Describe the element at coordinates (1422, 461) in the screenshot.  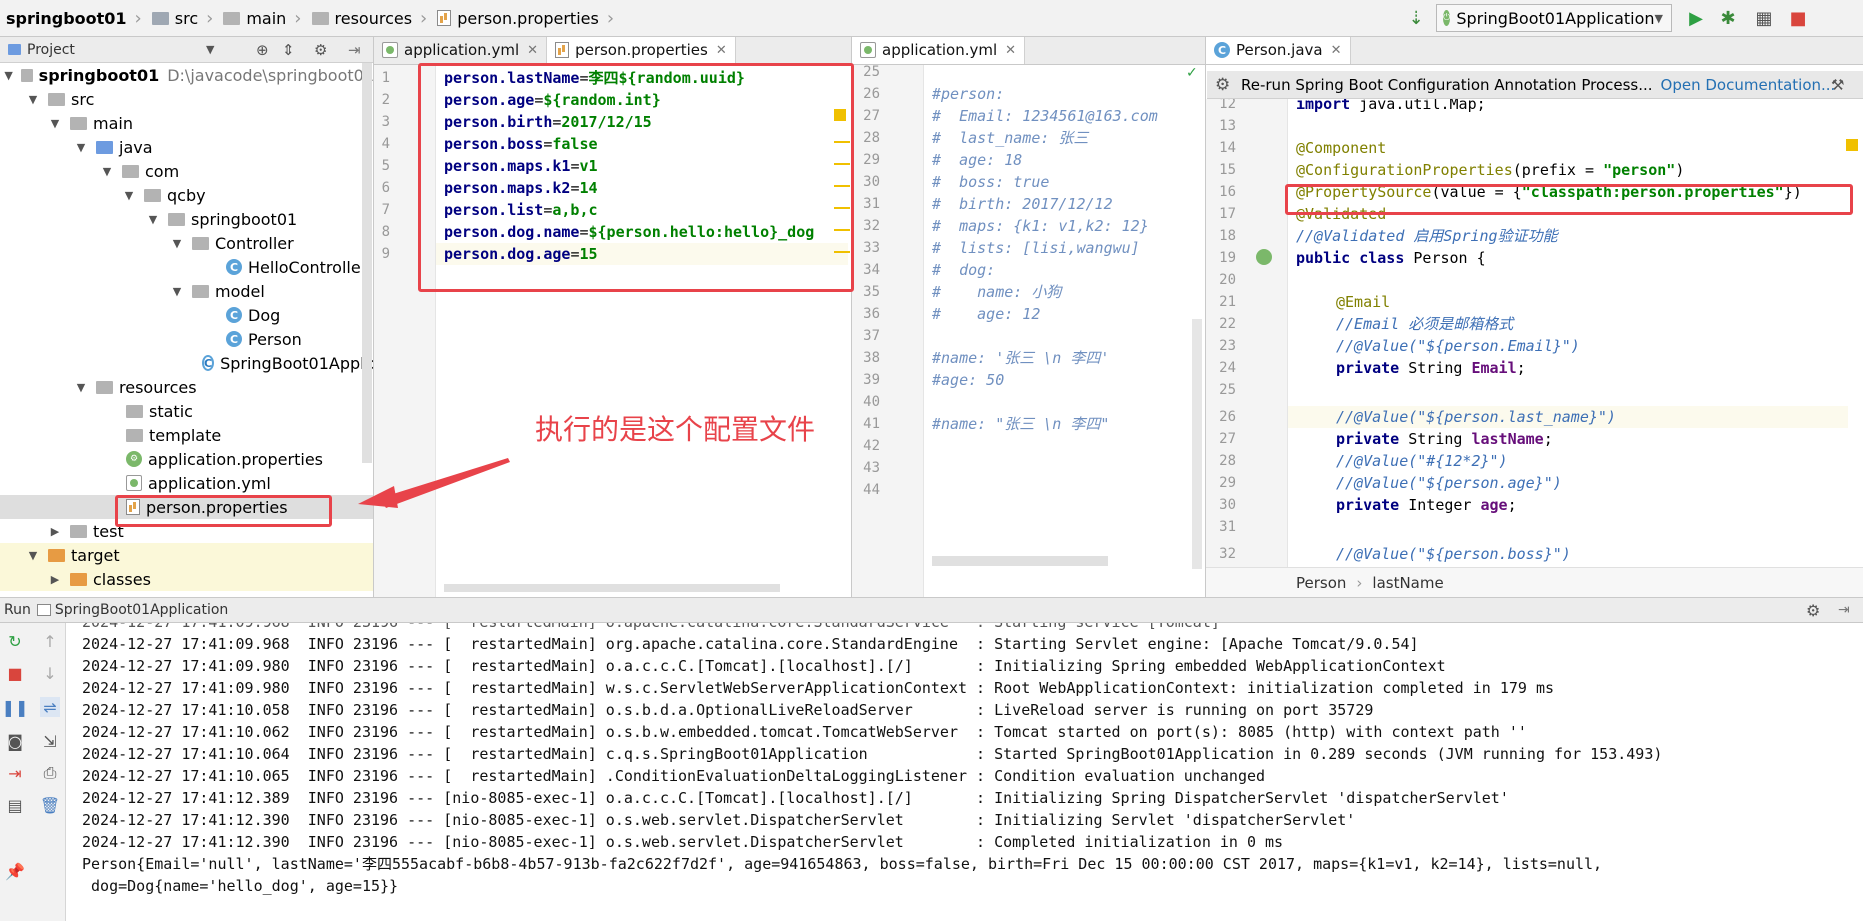
I see `code-line: //@Value("#{12*2}")` at that location.